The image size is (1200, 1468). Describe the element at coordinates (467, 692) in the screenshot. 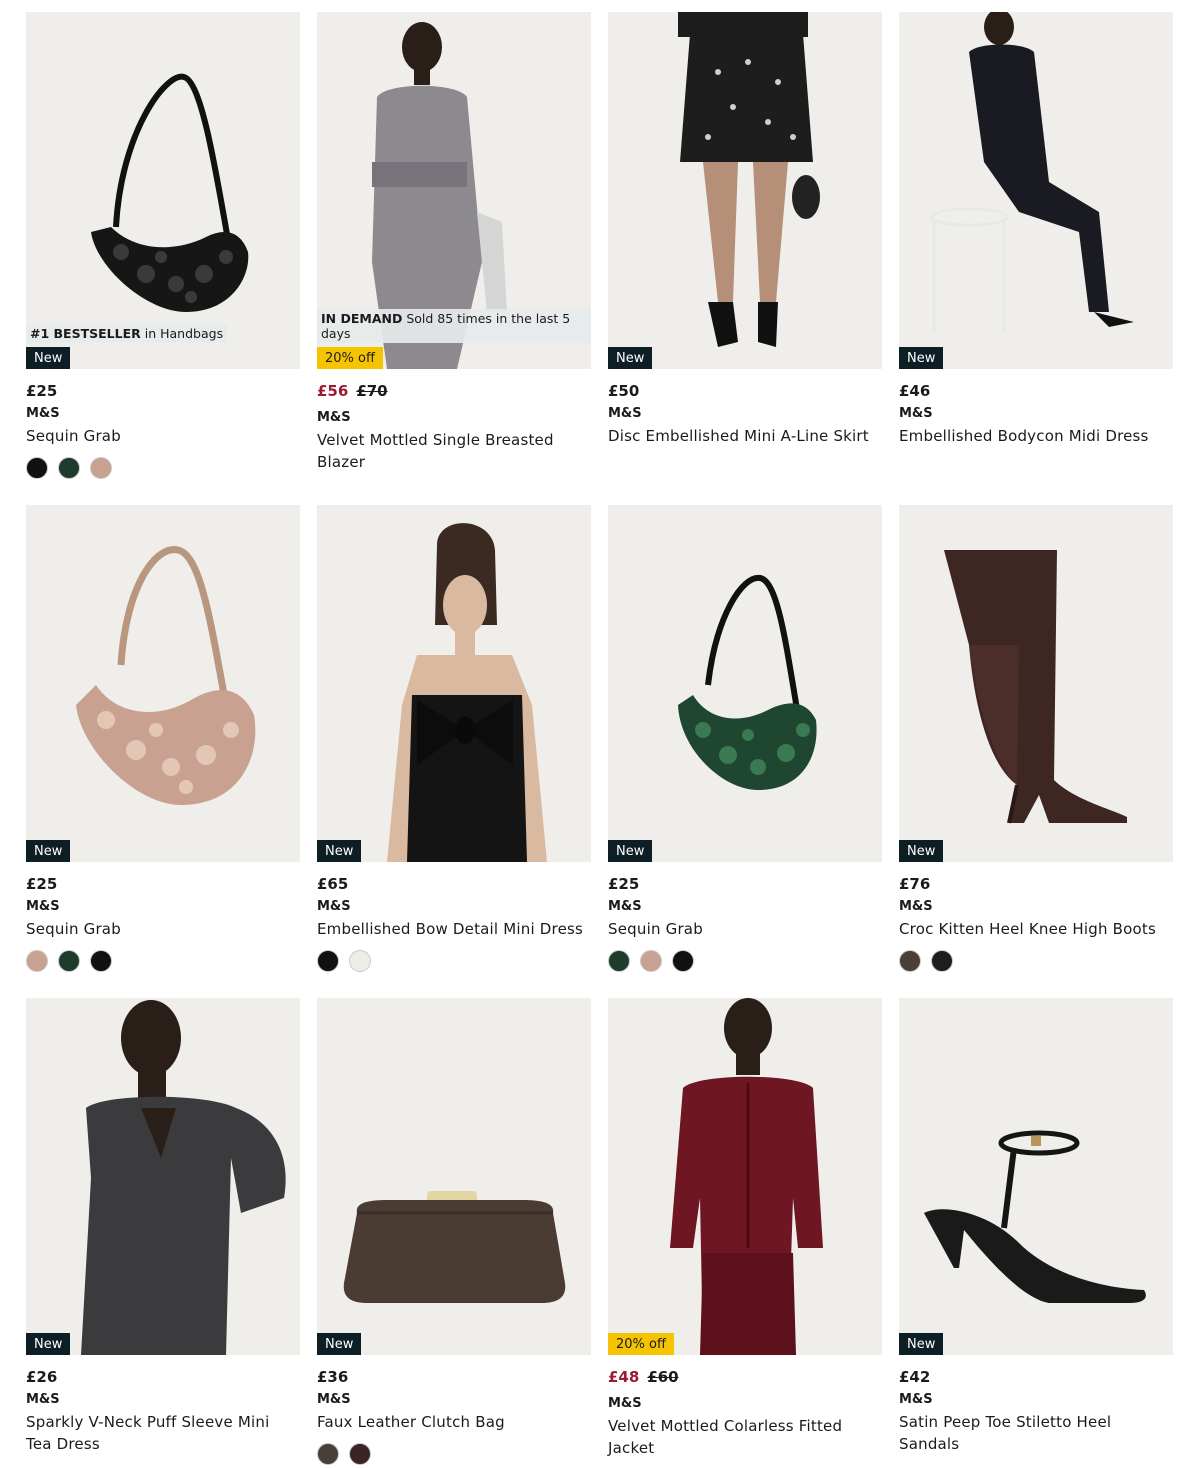

I see `bow-dress-model-icon` at that location.